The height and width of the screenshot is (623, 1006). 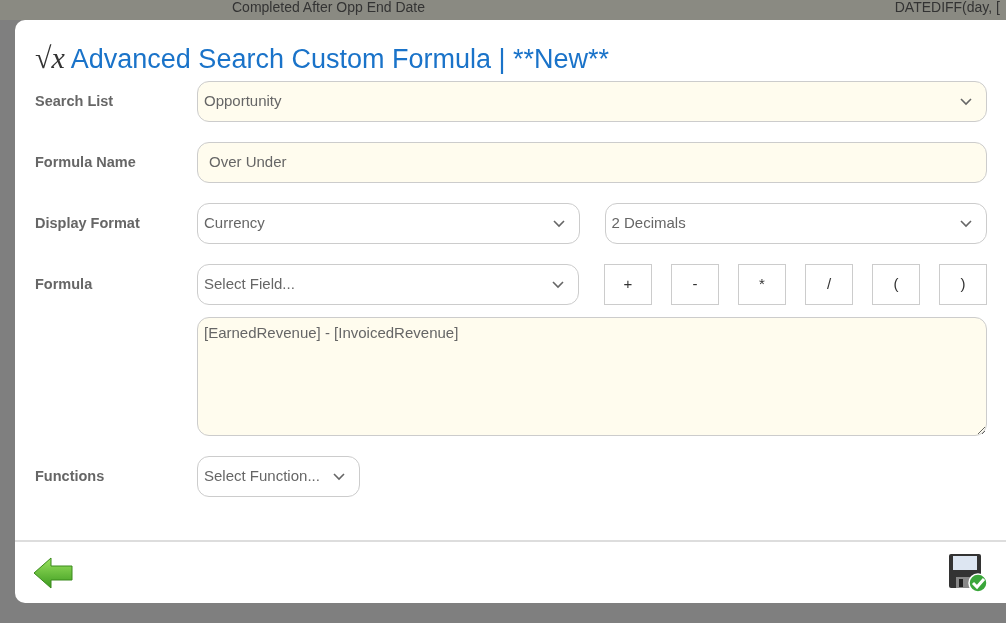 What do you see at coordinates (340, 59) in the screenshot?
I see `dialog-title: Advanced Search Custom Formula | **New**` at bounding box center [340, 59].